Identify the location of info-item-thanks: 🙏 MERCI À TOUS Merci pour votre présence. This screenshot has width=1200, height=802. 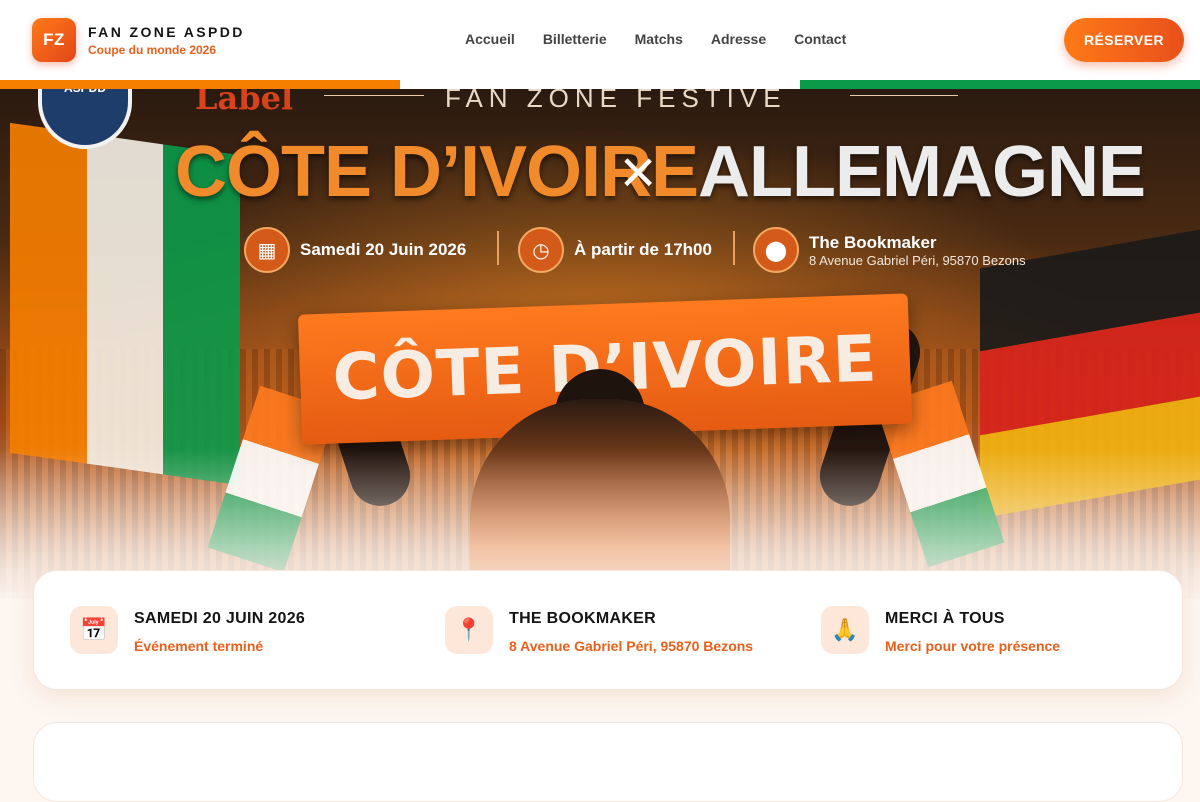
(940, 630).